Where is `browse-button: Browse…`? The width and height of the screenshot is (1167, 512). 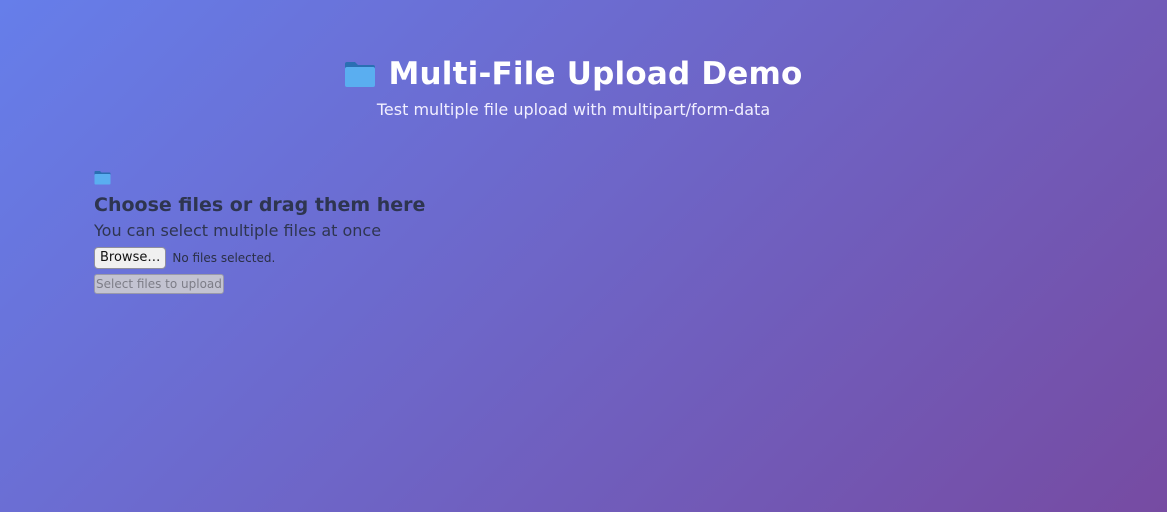 browse-button: Browse… is located at coordinates (130, 258).